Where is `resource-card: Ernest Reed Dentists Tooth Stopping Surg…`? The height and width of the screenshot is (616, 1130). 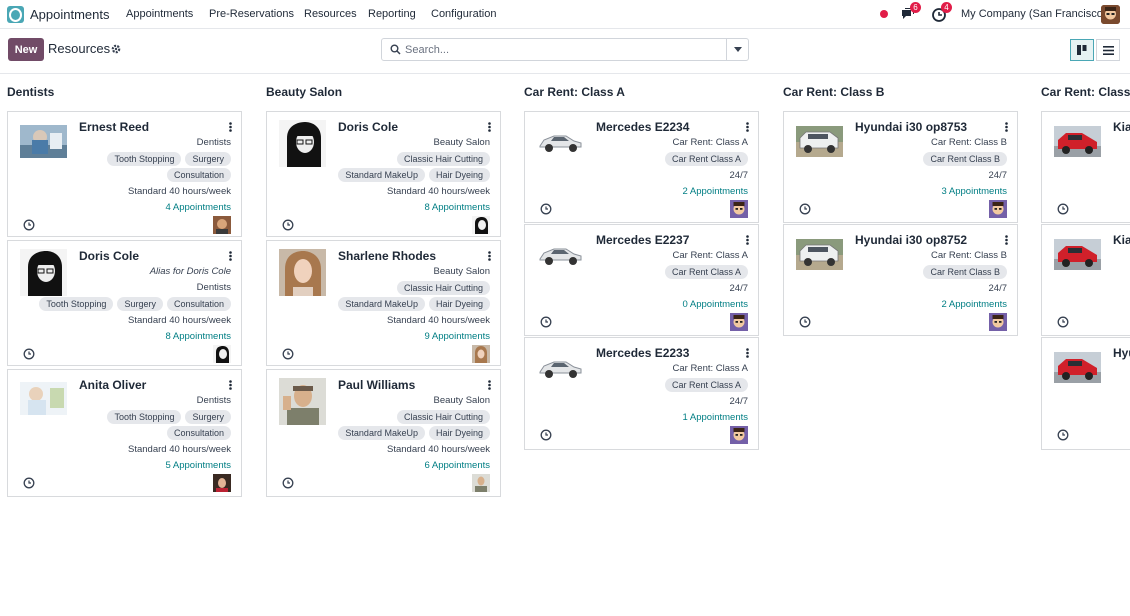
resource-card: Ernest Reed Dentists Tooth Stopping Surg… is located at coordinates (124, 174).